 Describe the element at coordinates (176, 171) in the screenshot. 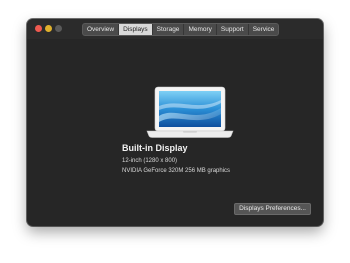

I see `display-graphics: NVIDIA GeForce 320M 256 MB graphics` at that location.